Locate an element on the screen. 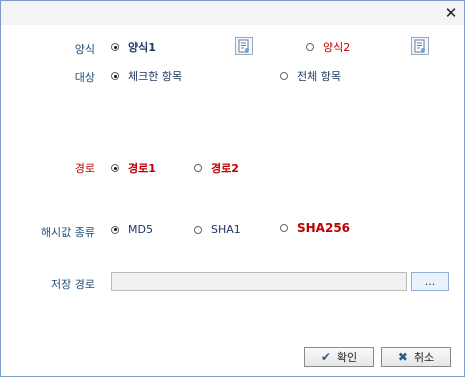 Image resolution: width=465 pixels, height=377 pixels. md5-radio: MD5 is located at coordinates (132, 229).